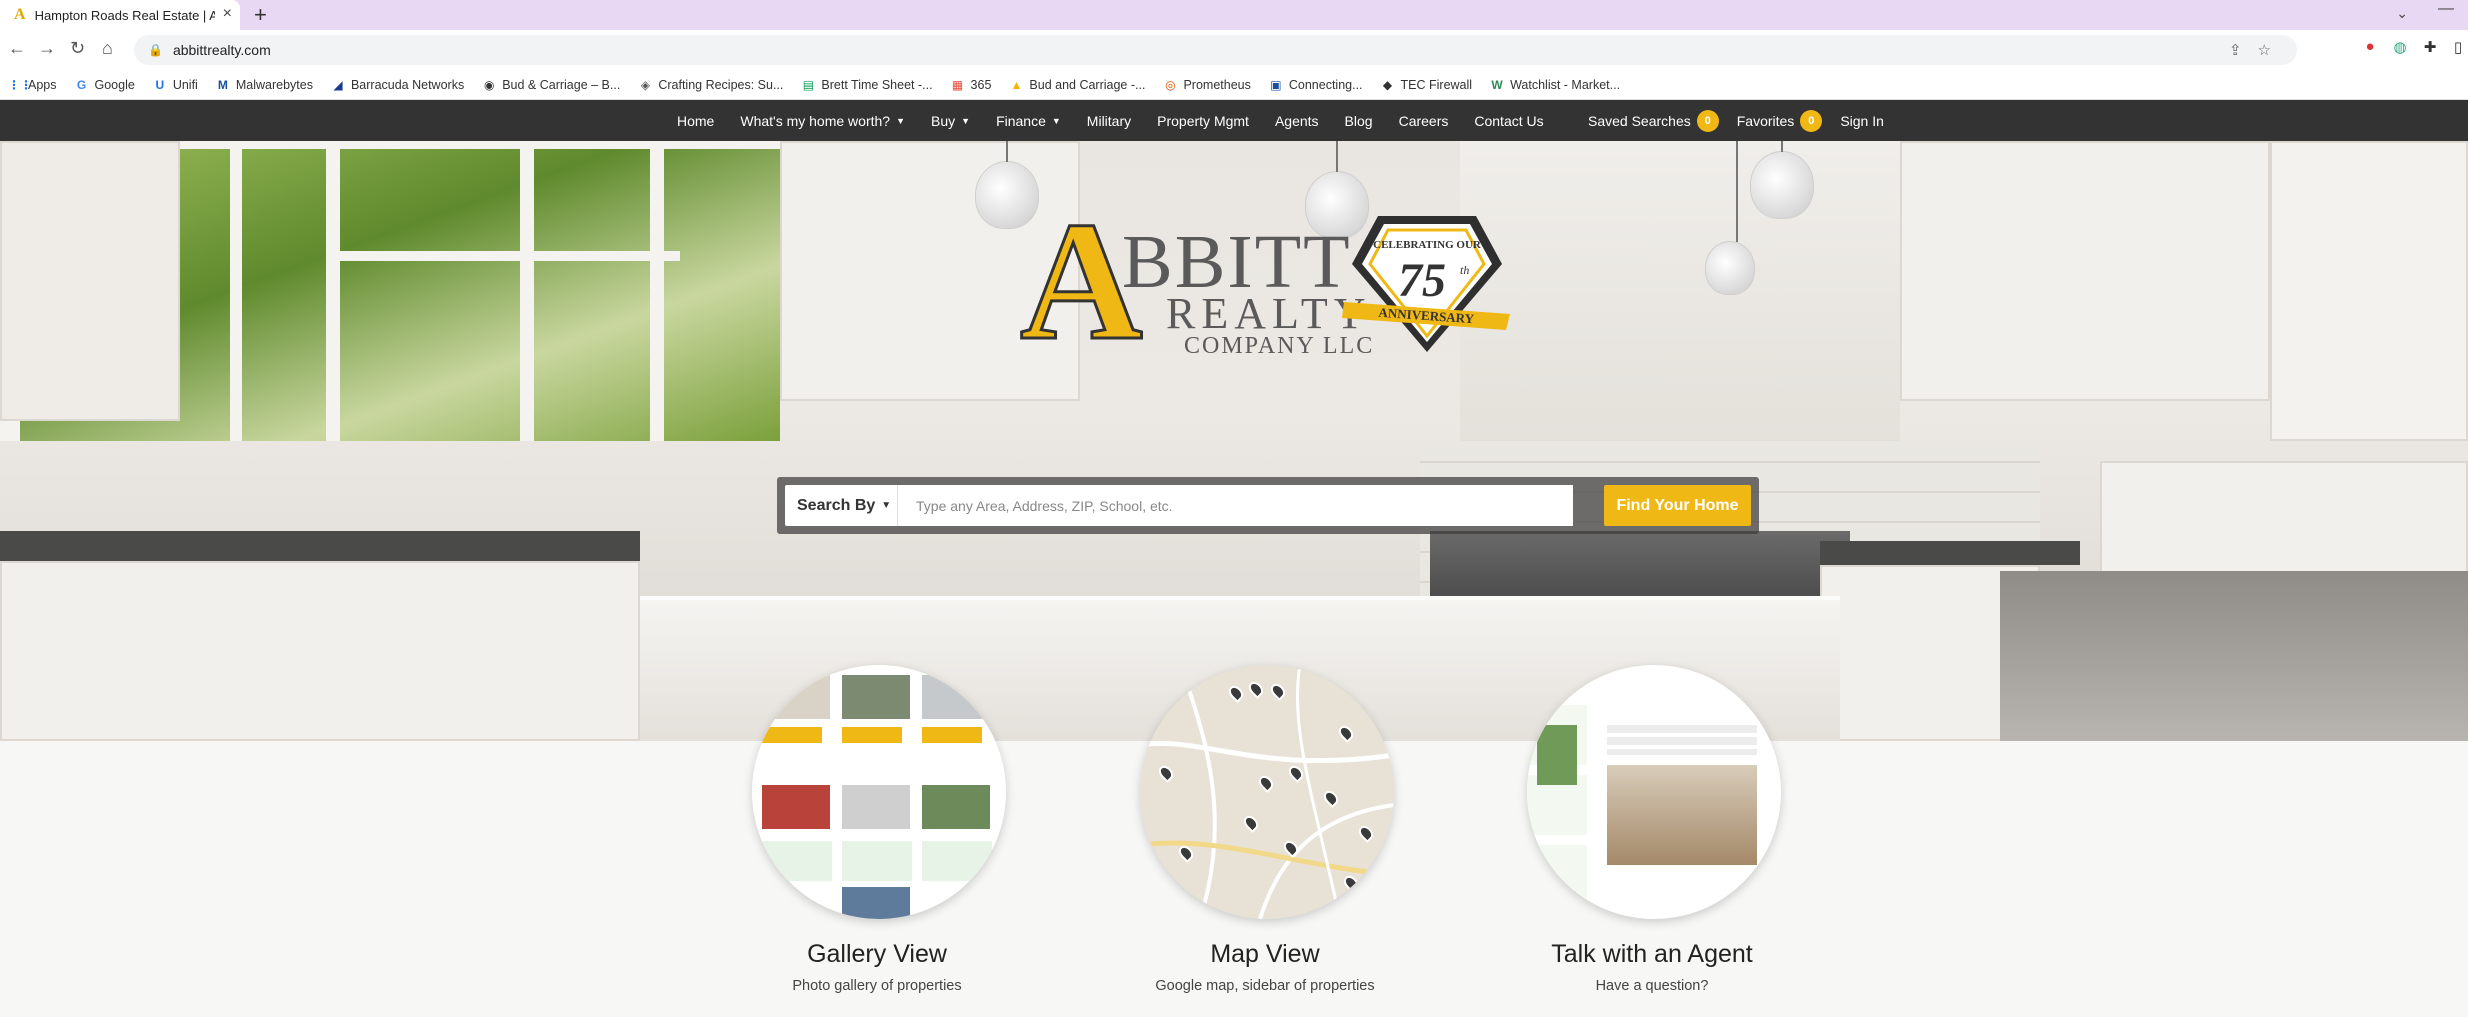  I want to click on sign-in-link: Sign In, so click(1862, 121).